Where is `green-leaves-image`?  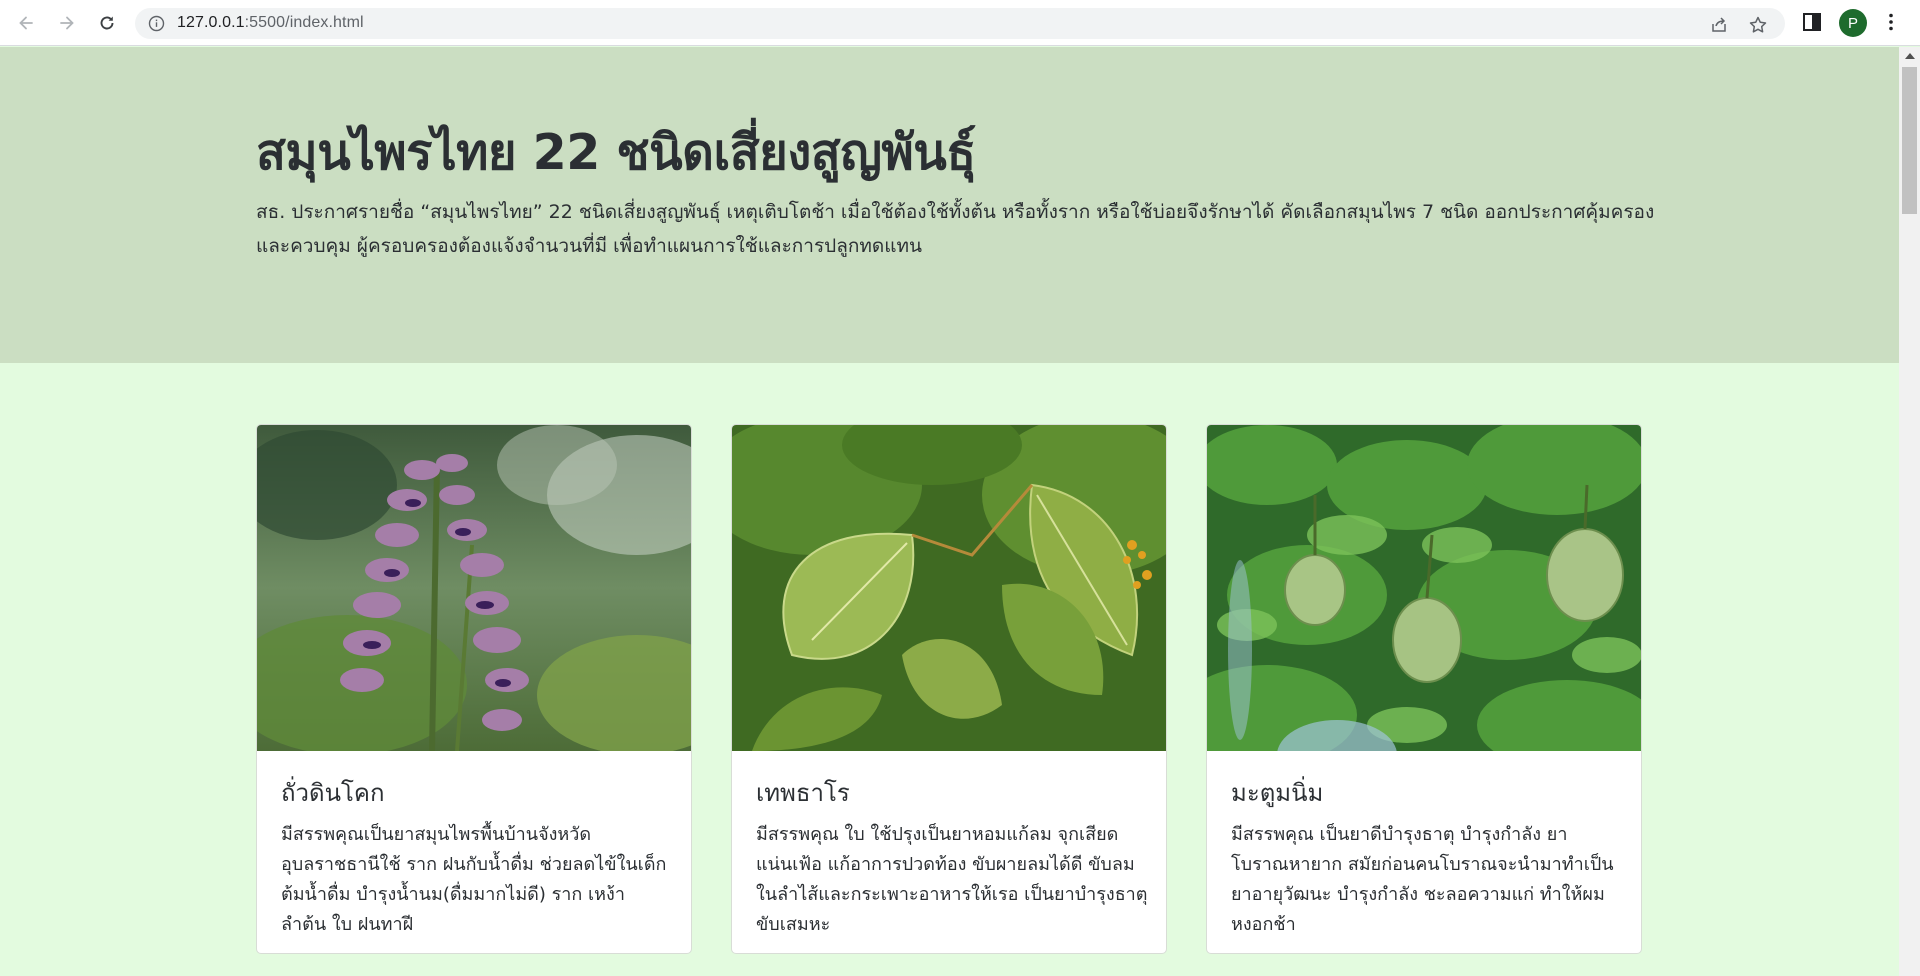
green-leaves-image is located at coordinates (949, 588).